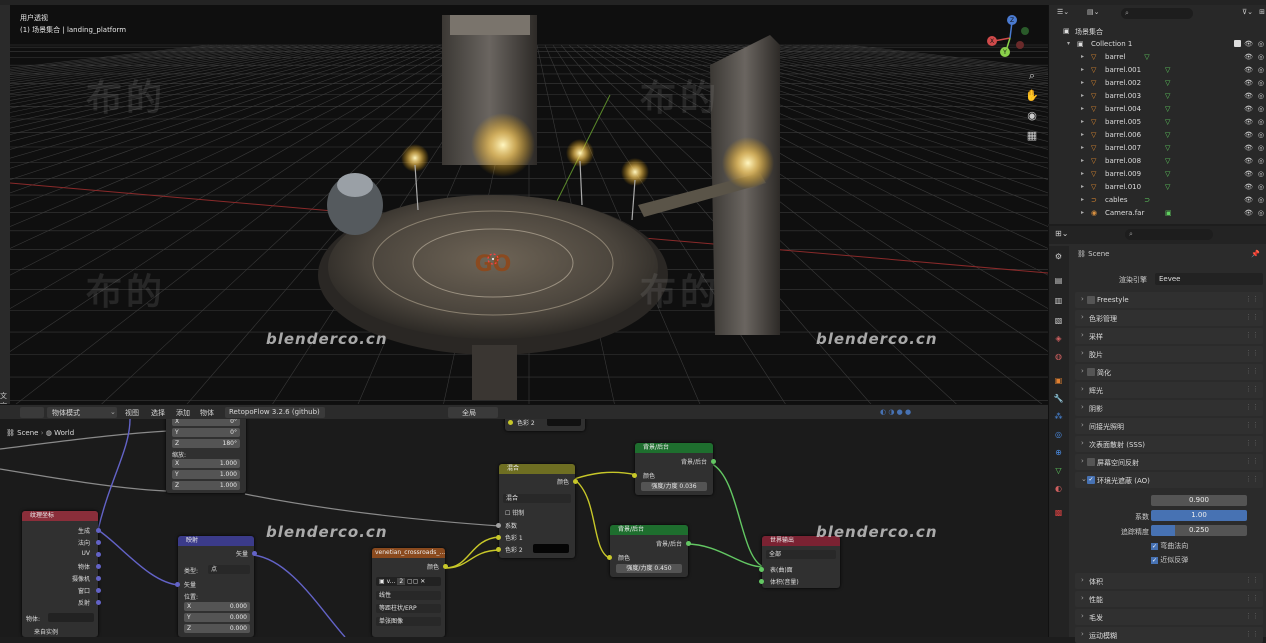 This screenshot has width=1266, height=643. I want to click on zoom-icon: ⌕, so click(1032, 76).